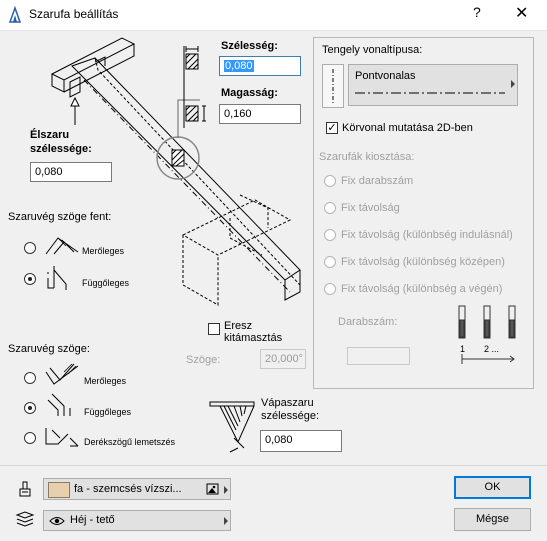 The height and width of the screenshot is (541, 547). Describe the element at coordinates (232, 427) in the screenshot. I see `valley-rafter-icon` at that location.